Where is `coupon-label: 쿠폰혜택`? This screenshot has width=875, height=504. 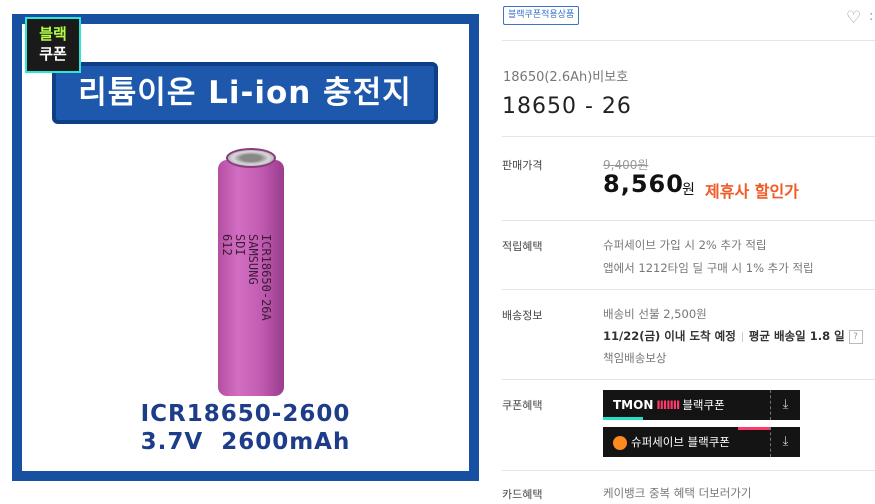
coupon-label: 쿠폰혜택 is located at coordinates (522, 405).